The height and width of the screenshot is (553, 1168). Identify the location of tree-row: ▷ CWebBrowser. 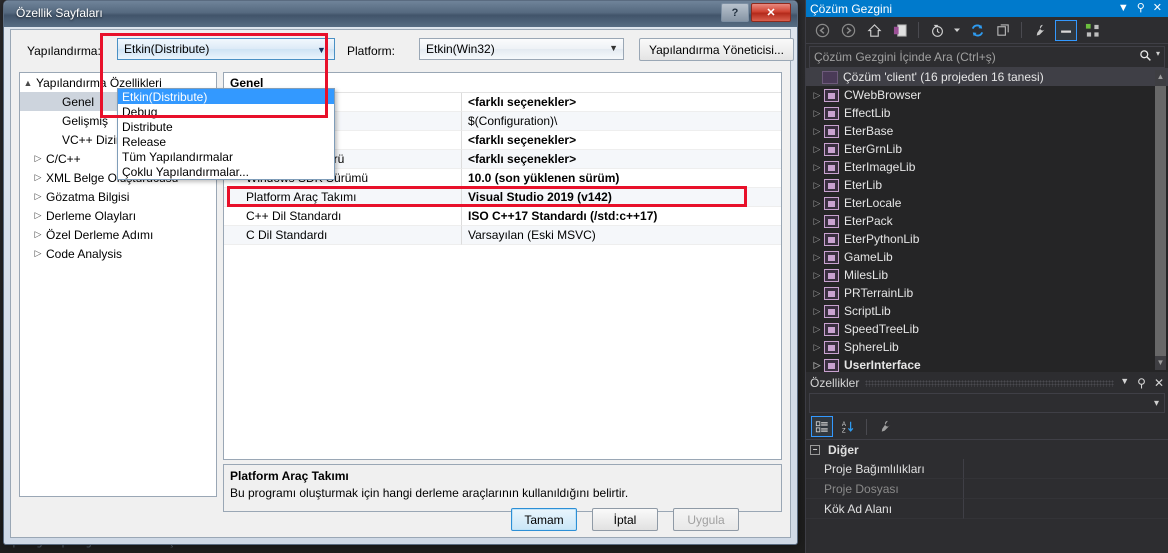
(987, 95).